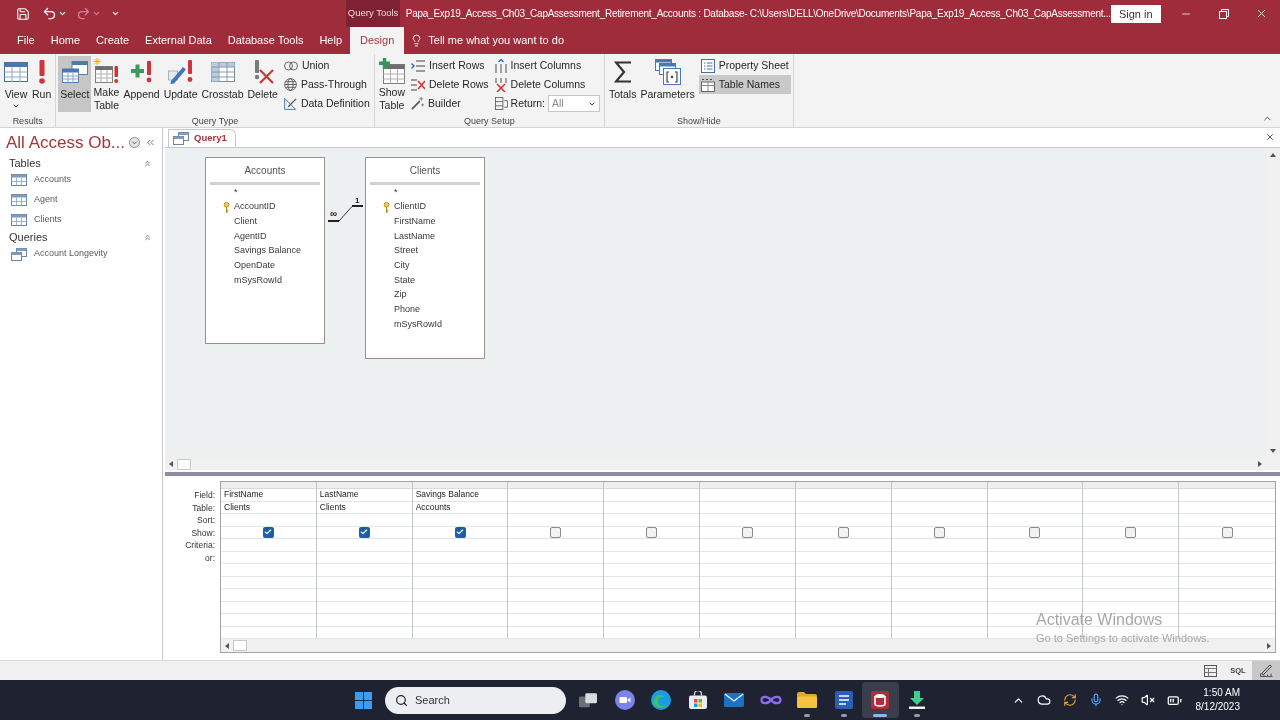  Describe the element at coordinates (1069, 700) in the screenshot. I see `sync-icon` at that location.